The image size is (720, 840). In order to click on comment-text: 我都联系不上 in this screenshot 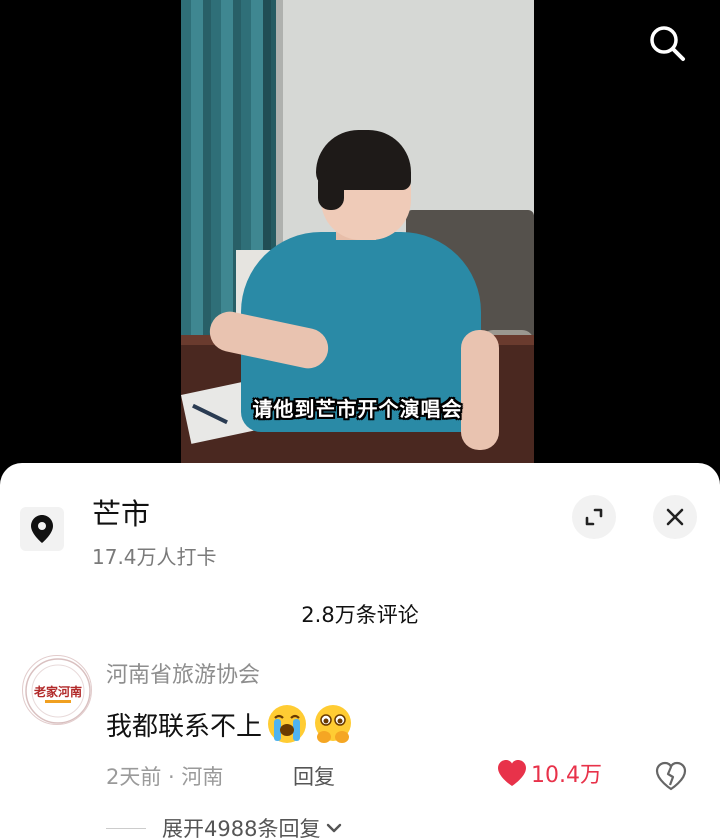, I will do `click(184, 726)`.